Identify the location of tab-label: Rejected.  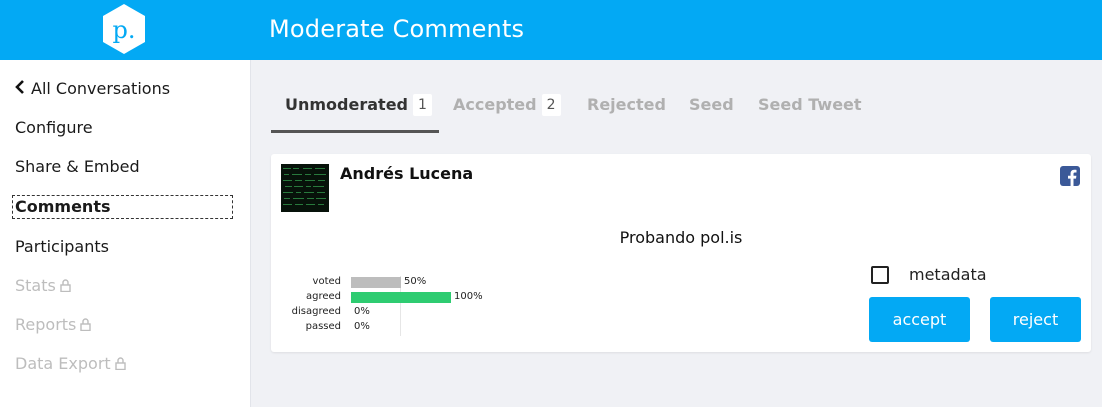
(626, 104).